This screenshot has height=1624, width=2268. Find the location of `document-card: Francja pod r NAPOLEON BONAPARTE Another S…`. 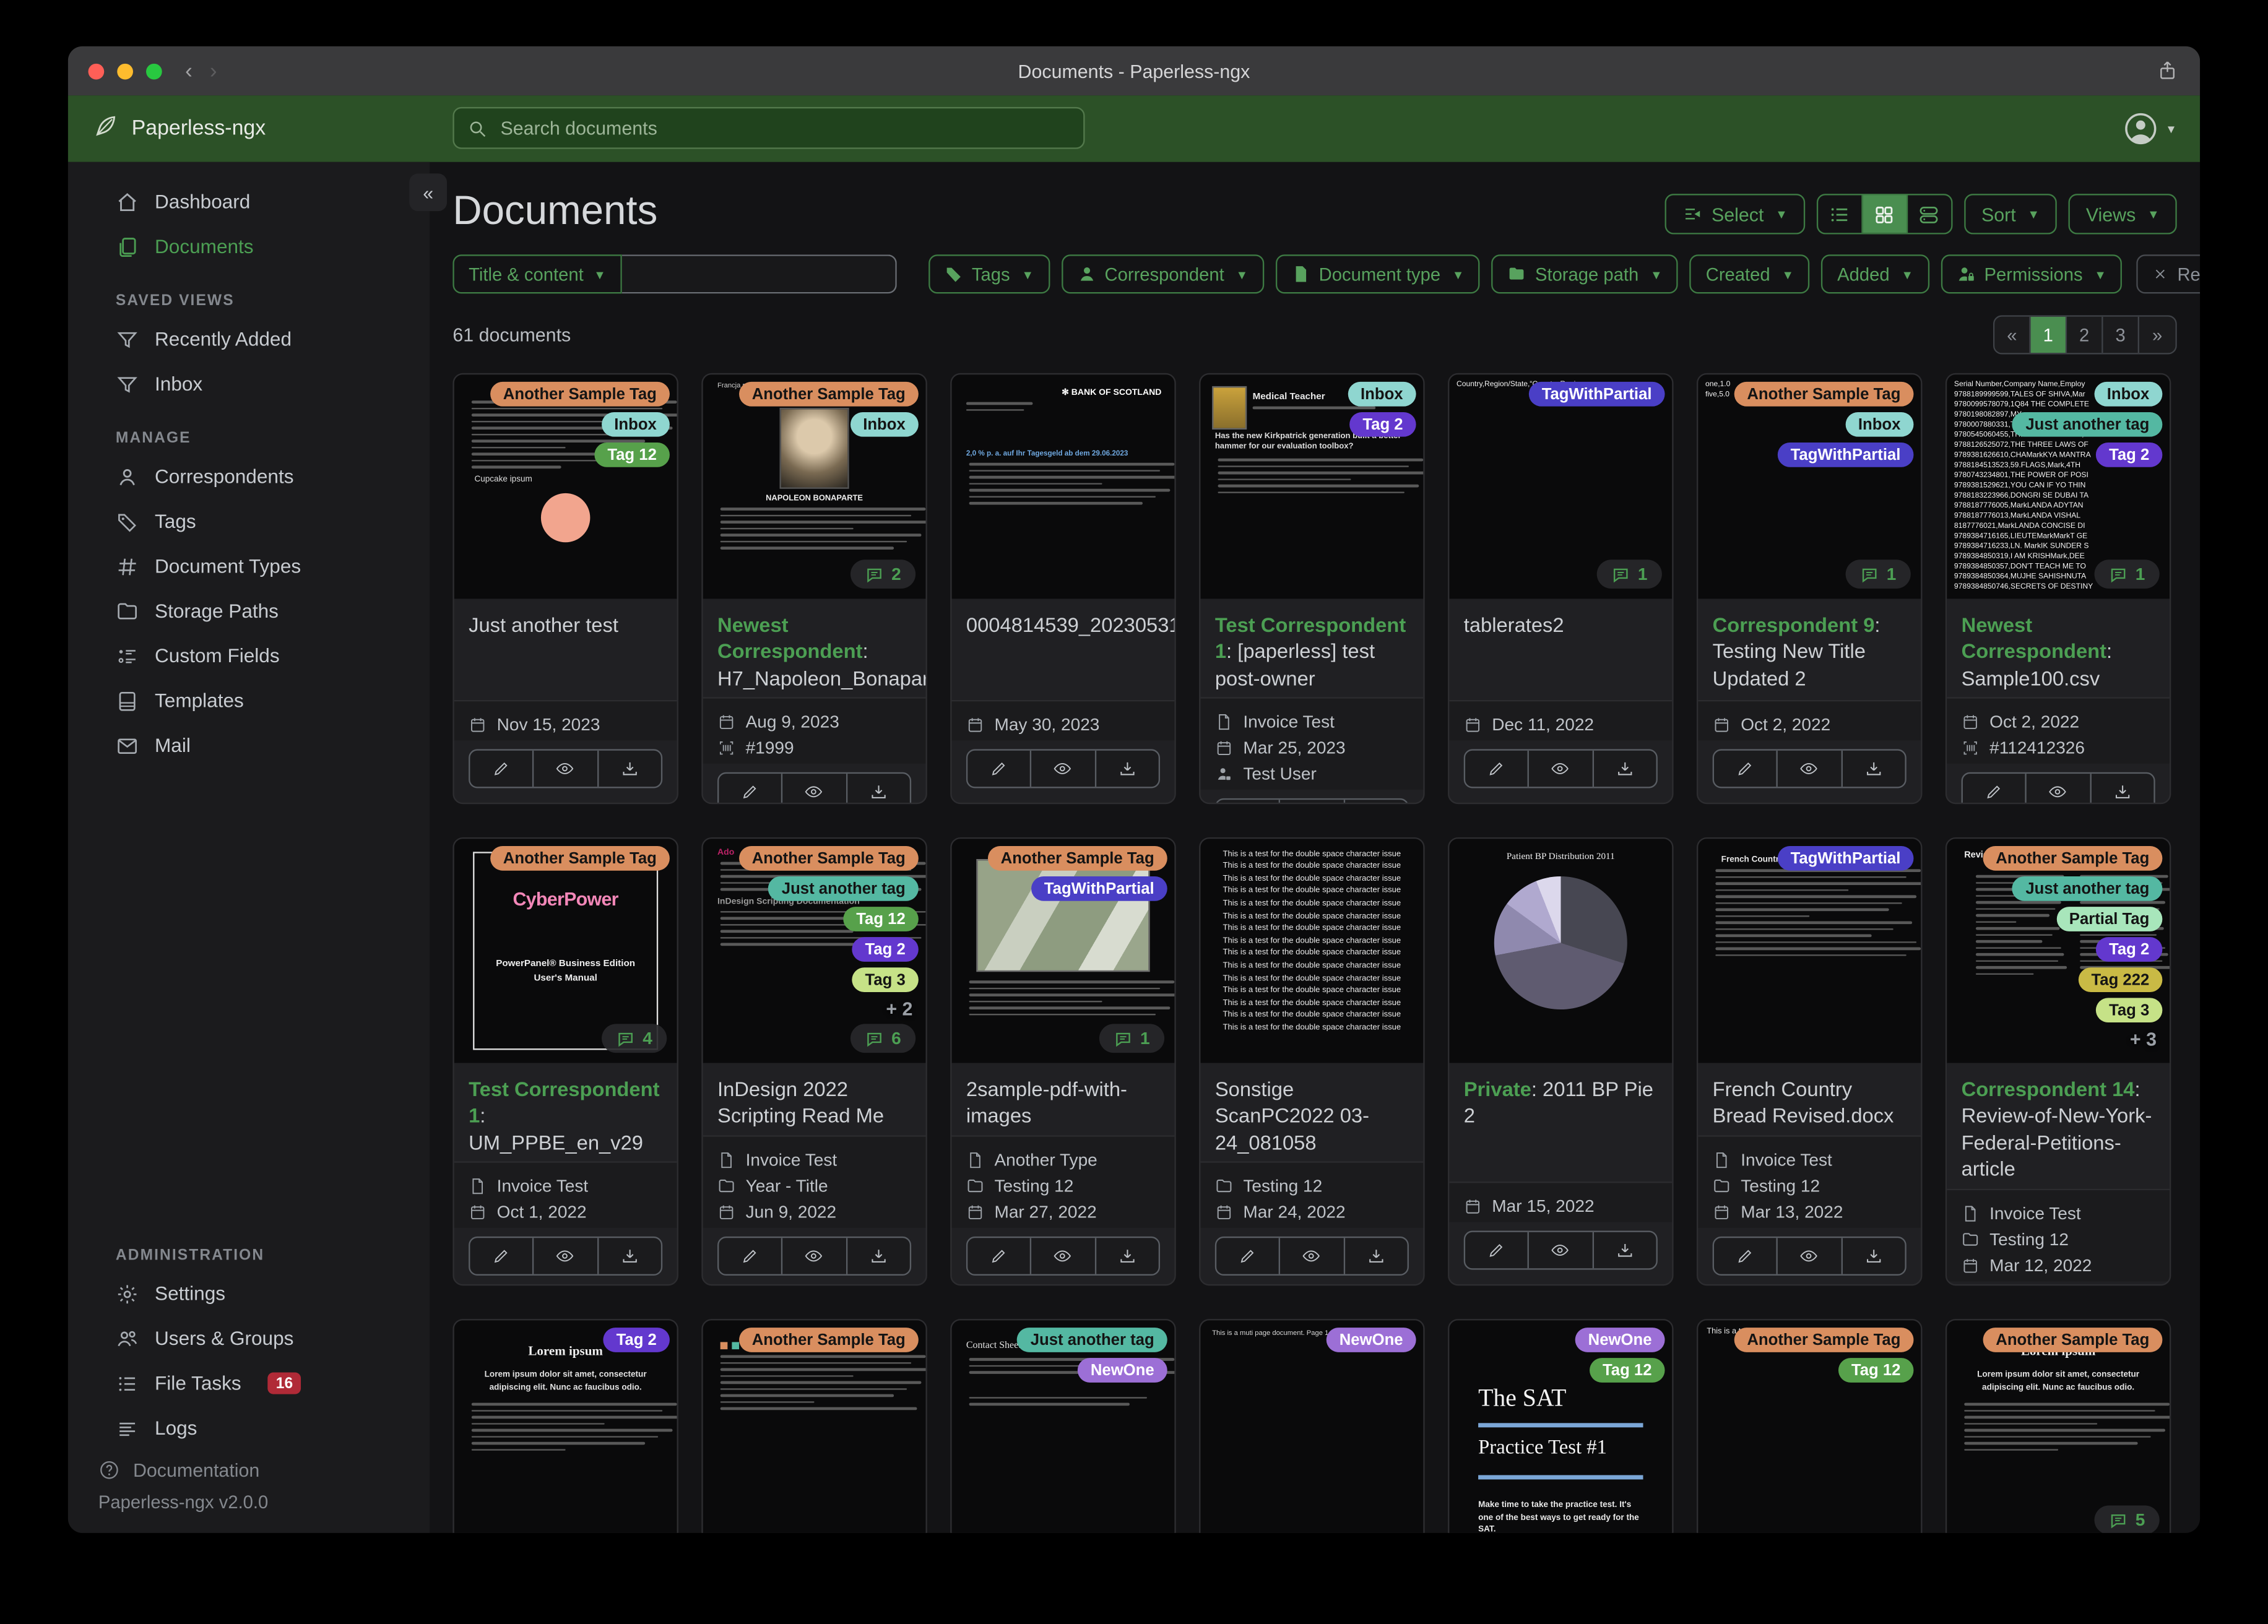

document-card: Francja pod r NAPOLEON BONAPARTE Another S… is located at coordinates (814, 589).